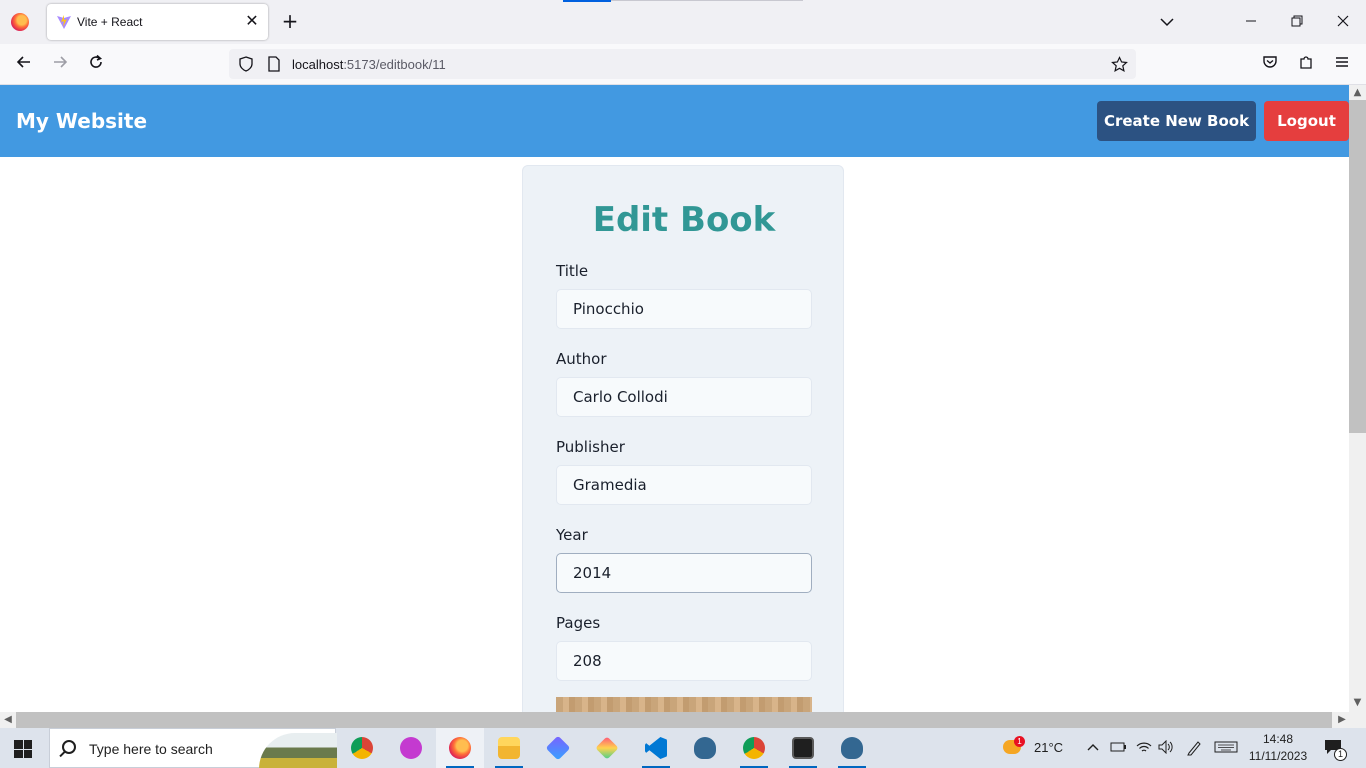 The image size is (1366, 768). I want to click on clock-date: 11/11/2023, so click(1278, 756).